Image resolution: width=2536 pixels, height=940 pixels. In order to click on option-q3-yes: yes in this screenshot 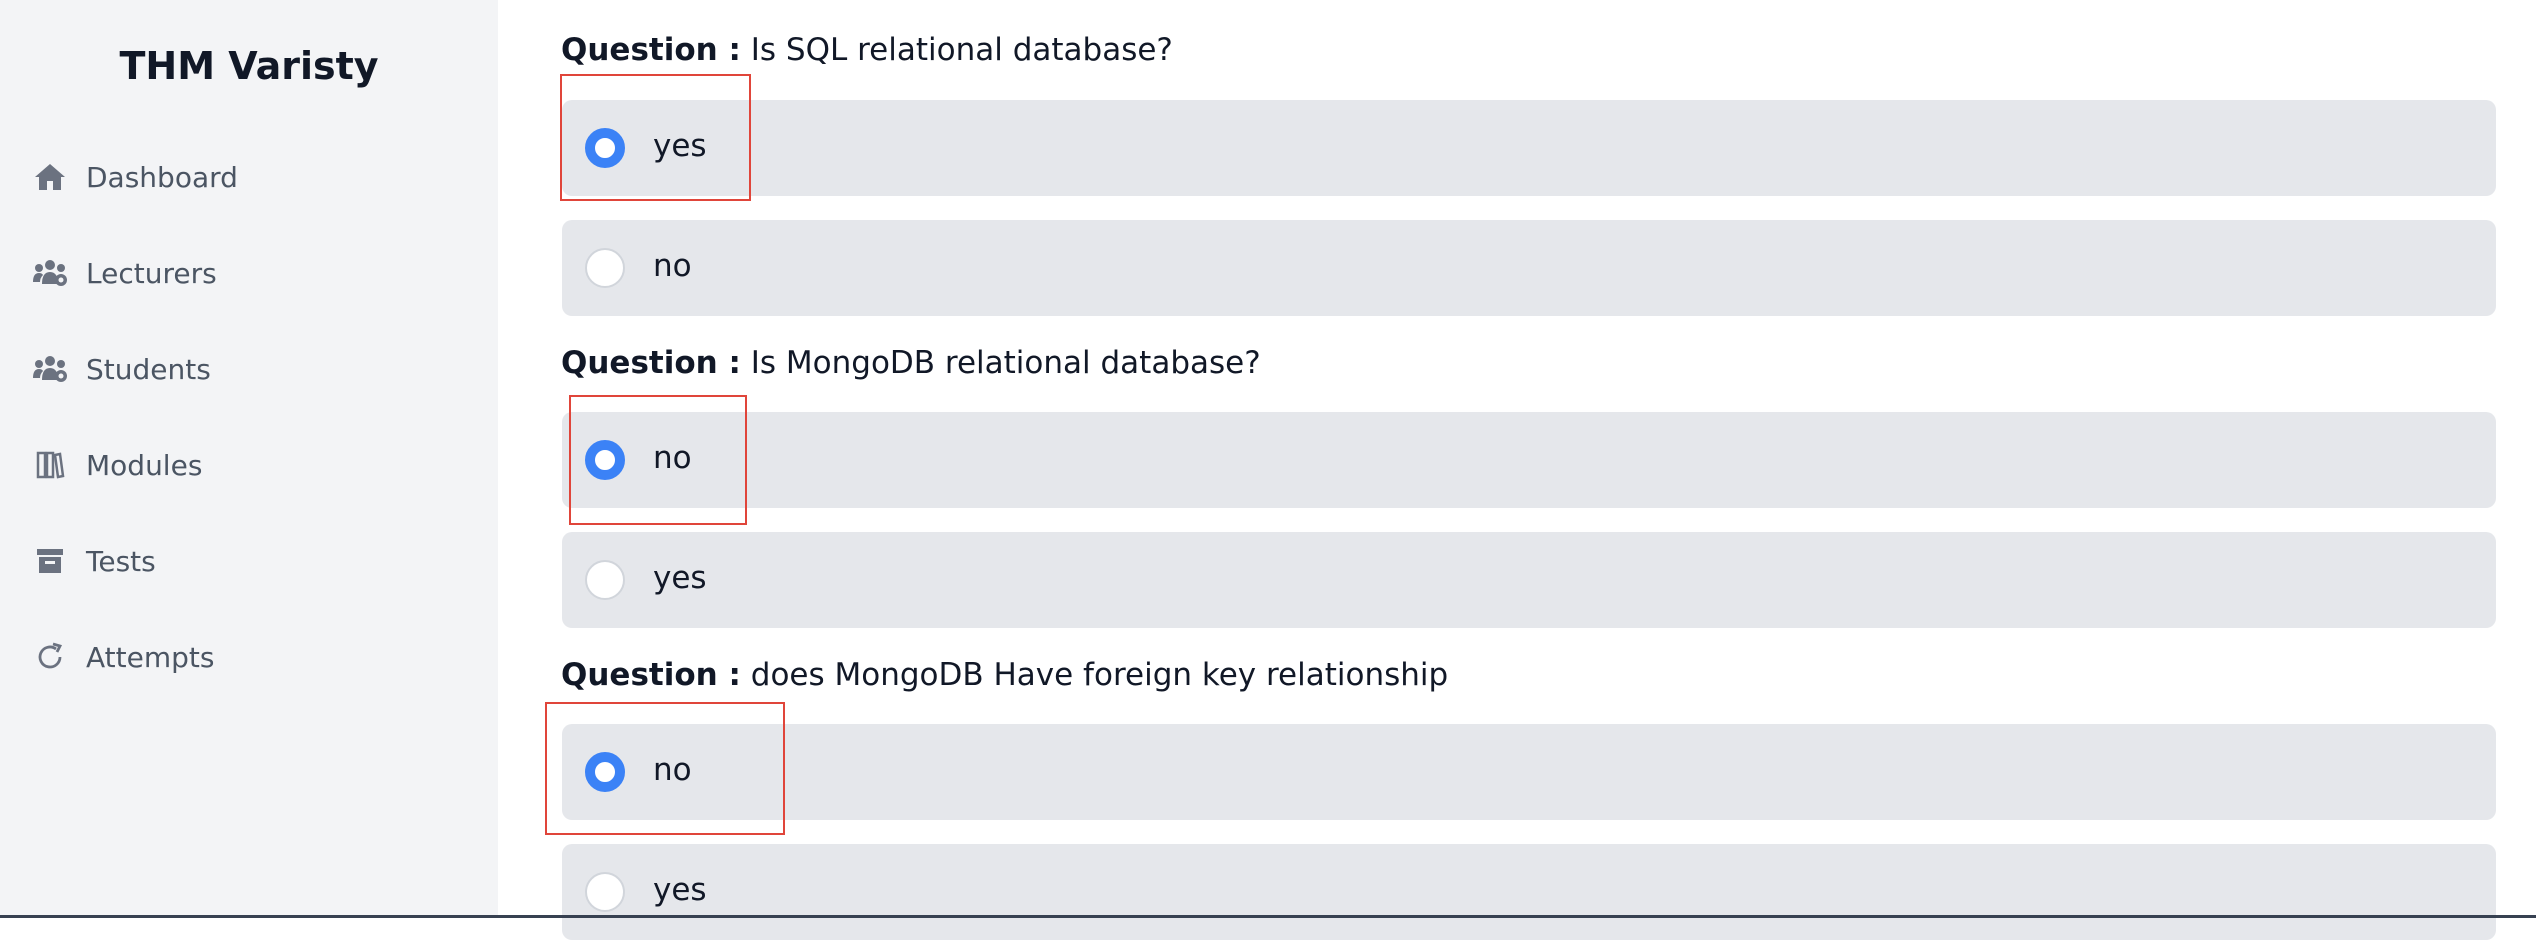, I will do `click(1529, 892)`.